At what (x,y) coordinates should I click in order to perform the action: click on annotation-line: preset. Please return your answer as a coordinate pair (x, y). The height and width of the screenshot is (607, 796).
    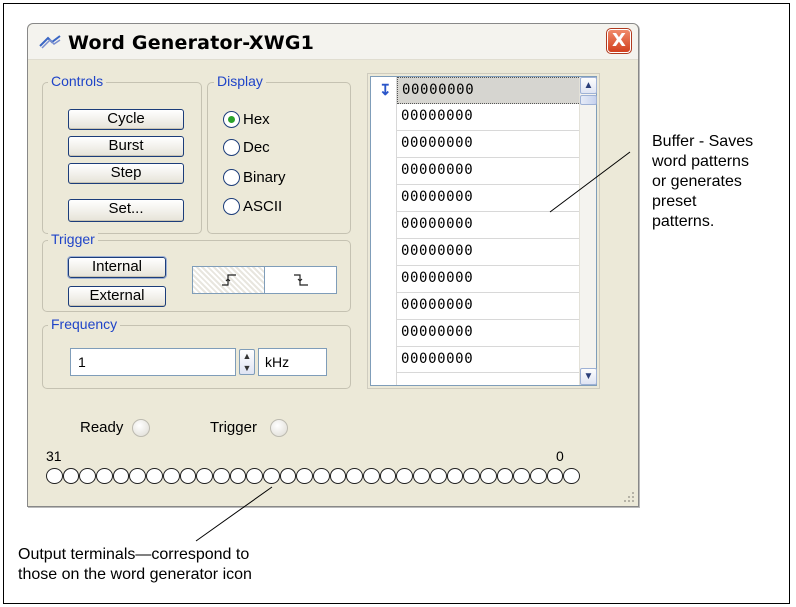
    Looking at the image, I should click on (674, 201).